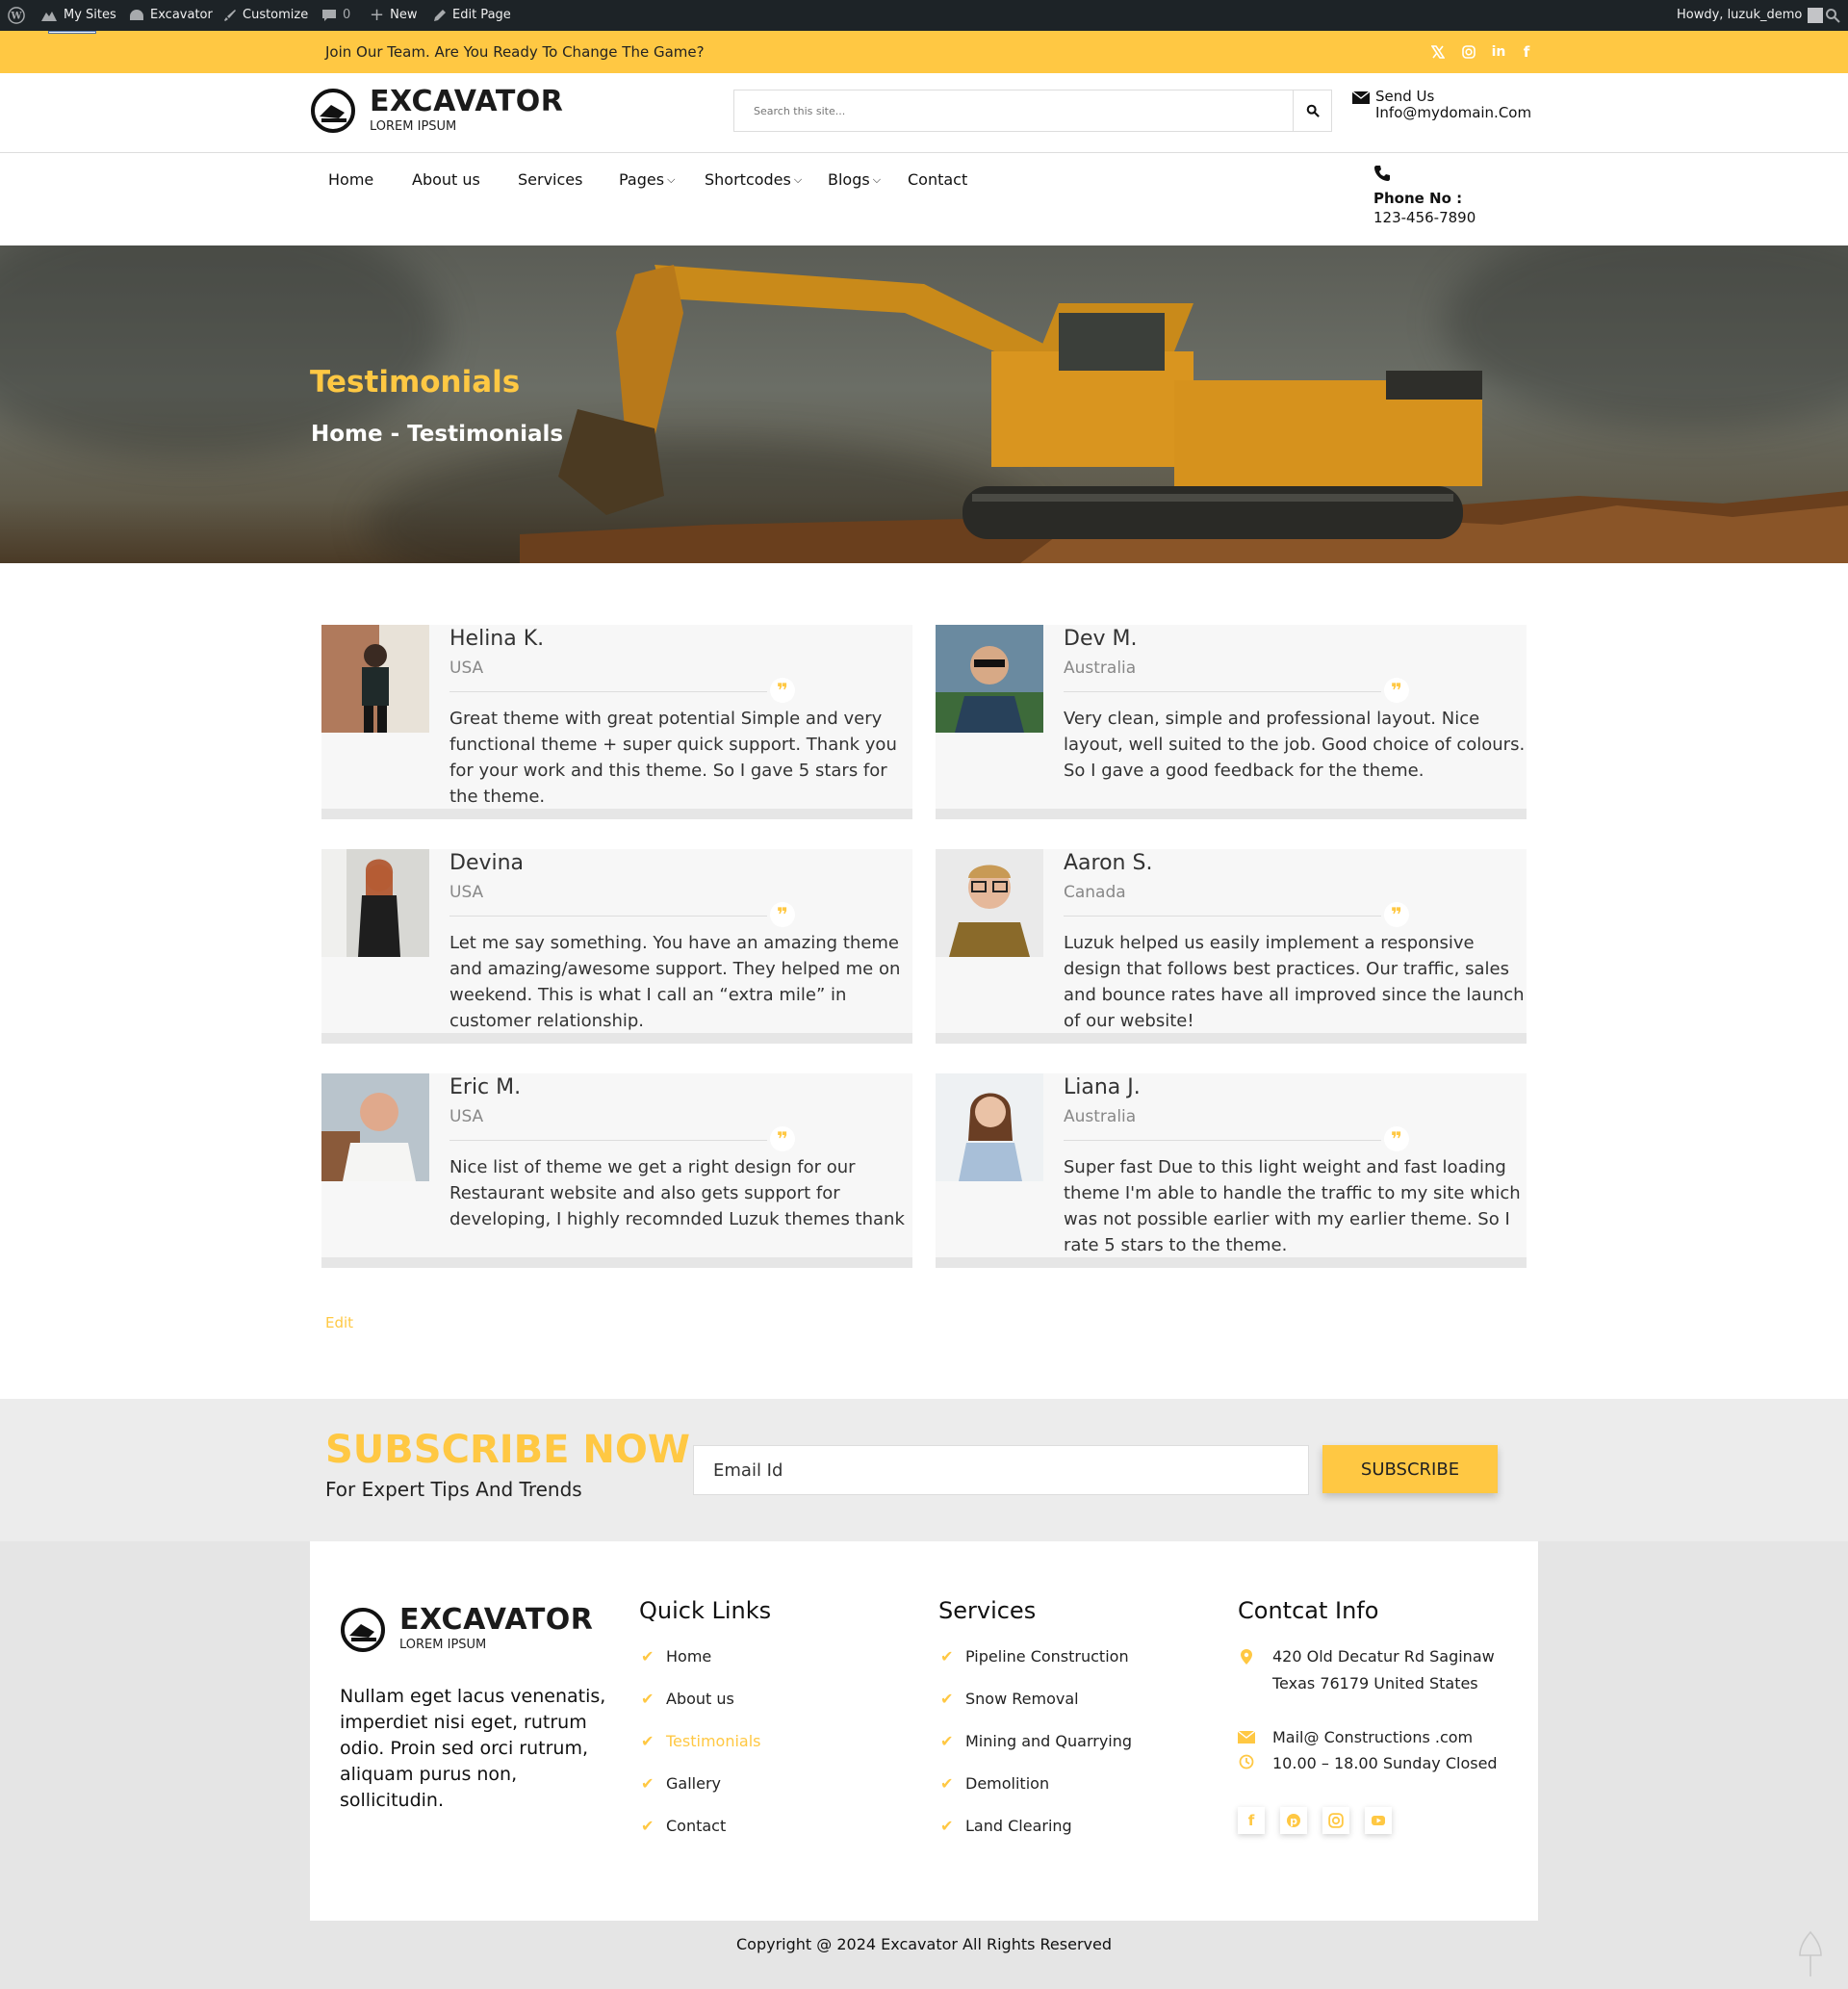 The width and height of the screenshot is (1848, 1989). What do you see at coordinates (404, 15) in the screenshot?
I see `new-label: New` at bounding box center [404, 15].